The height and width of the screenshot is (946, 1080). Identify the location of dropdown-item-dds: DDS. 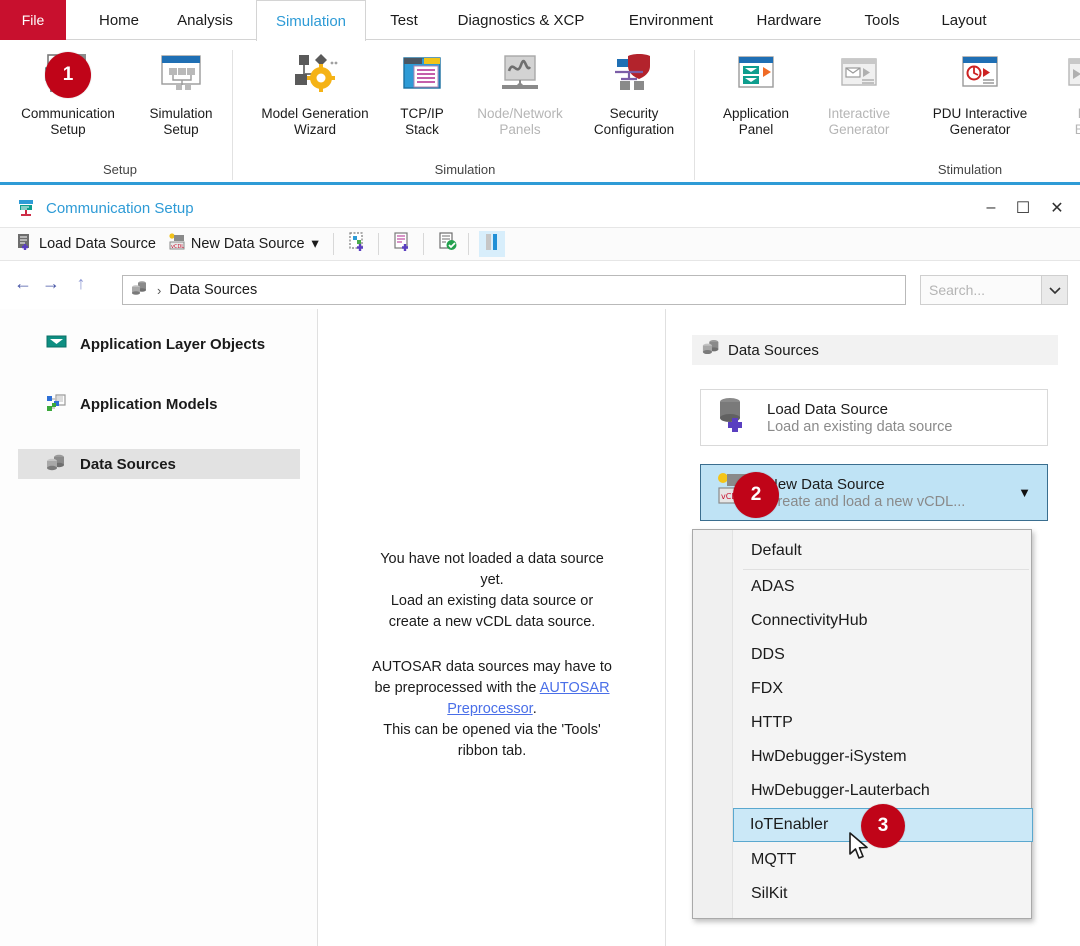
(883, 655).